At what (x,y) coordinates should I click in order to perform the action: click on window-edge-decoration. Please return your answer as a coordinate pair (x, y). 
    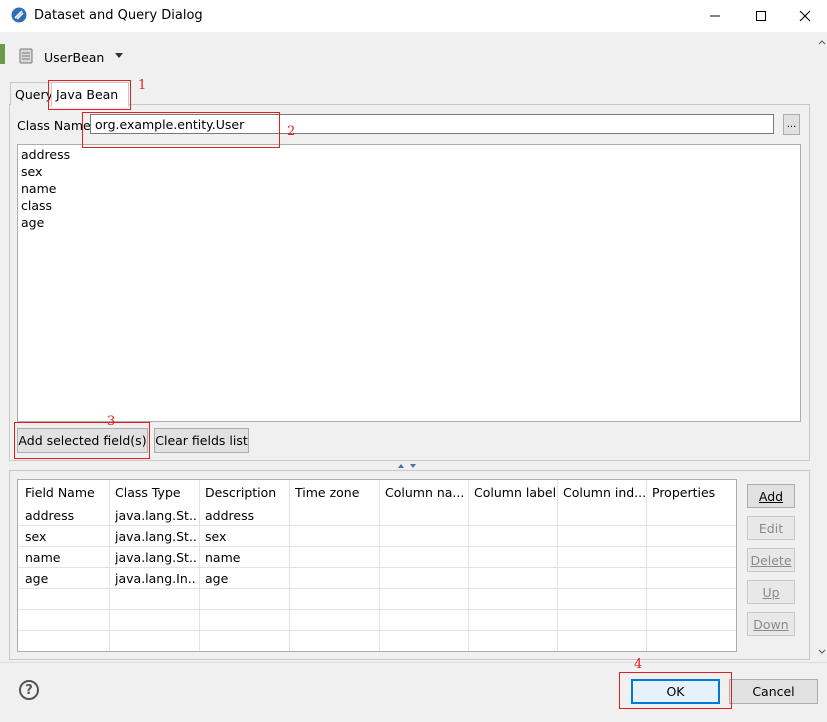
    Looking at the image, I should click on (2, 54).